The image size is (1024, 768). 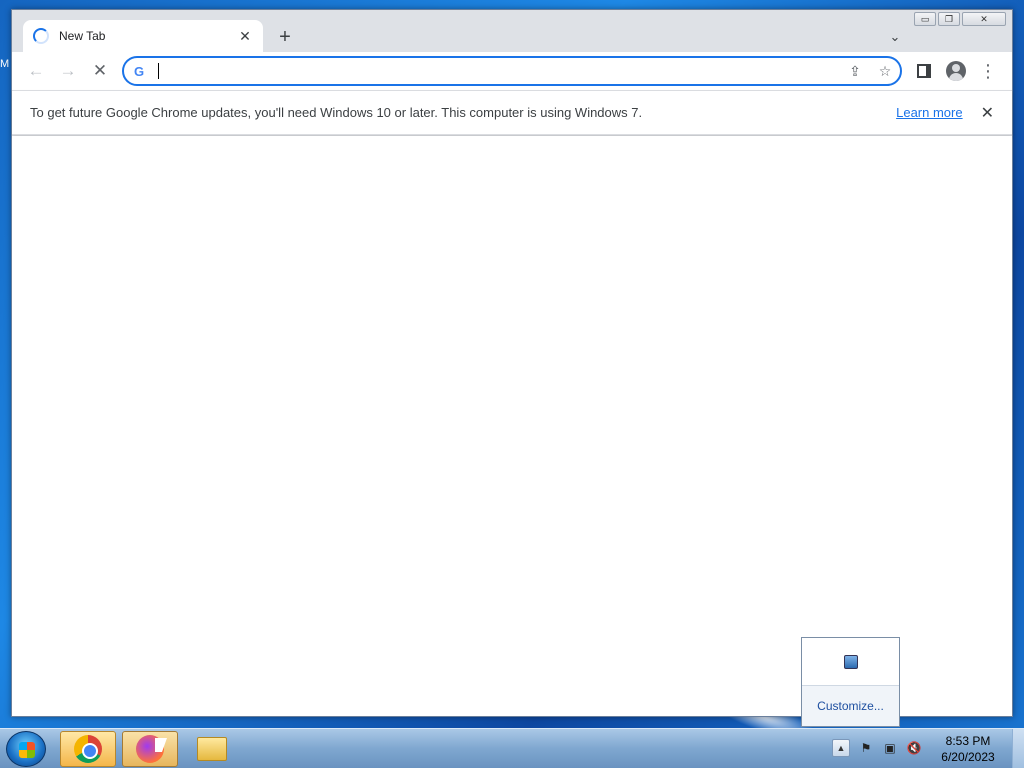 What do you see at coordinates (841, 748) in the screenshot?
I see `show-hidden-icons-button: ▲` at bounding box center [841, 748].